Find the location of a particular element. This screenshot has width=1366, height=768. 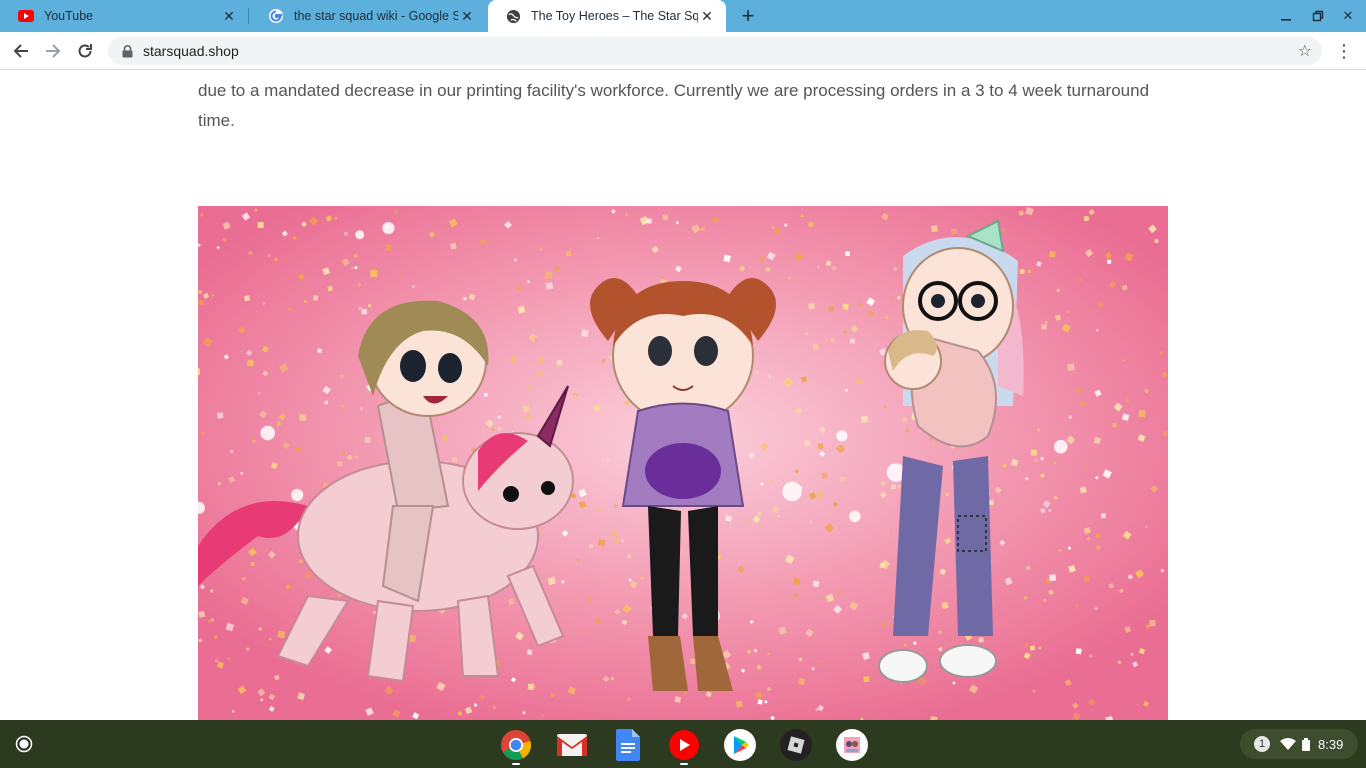

kebab-menu-icon: ⋮ is located at coordinates (1344, 50).